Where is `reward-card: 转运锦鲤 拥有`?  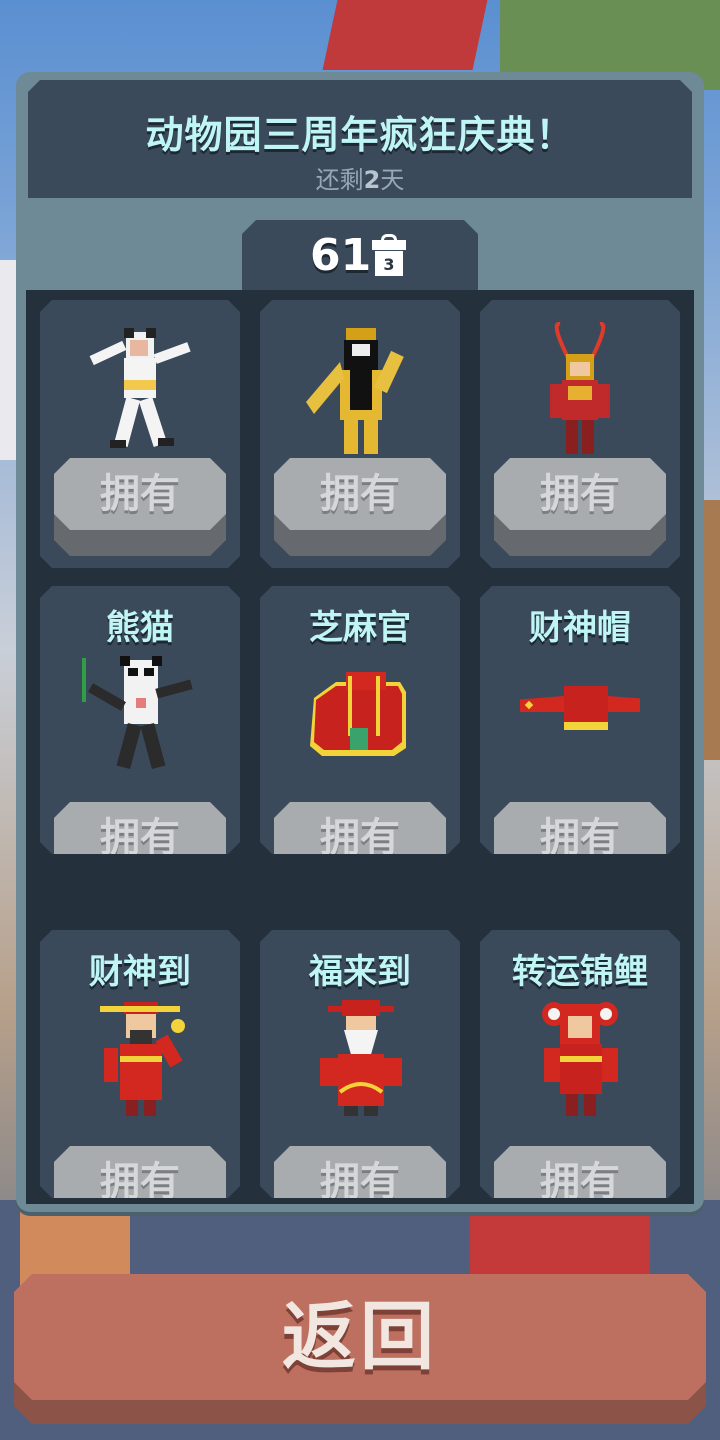 reward-card: 转运锦鲤 拥有 is located at coordinates (580, 1064).